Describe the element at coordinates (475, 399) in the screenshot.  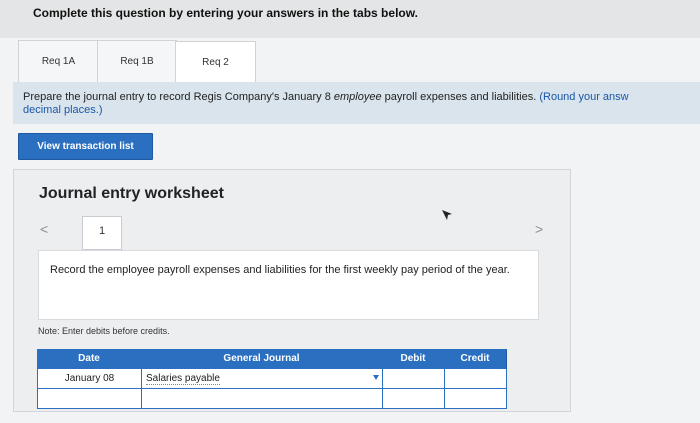
I see `row2-credit-input` at that location.